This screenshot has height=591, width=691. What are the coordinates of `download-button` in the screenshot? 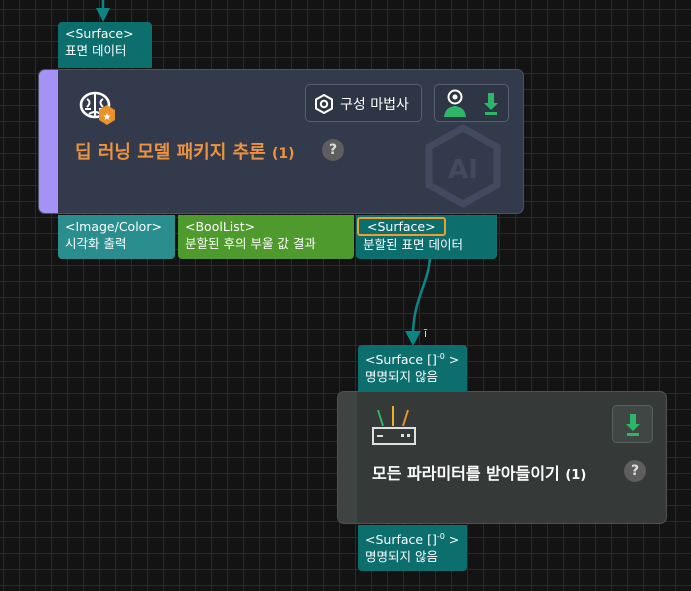 It's located at (632, 424).